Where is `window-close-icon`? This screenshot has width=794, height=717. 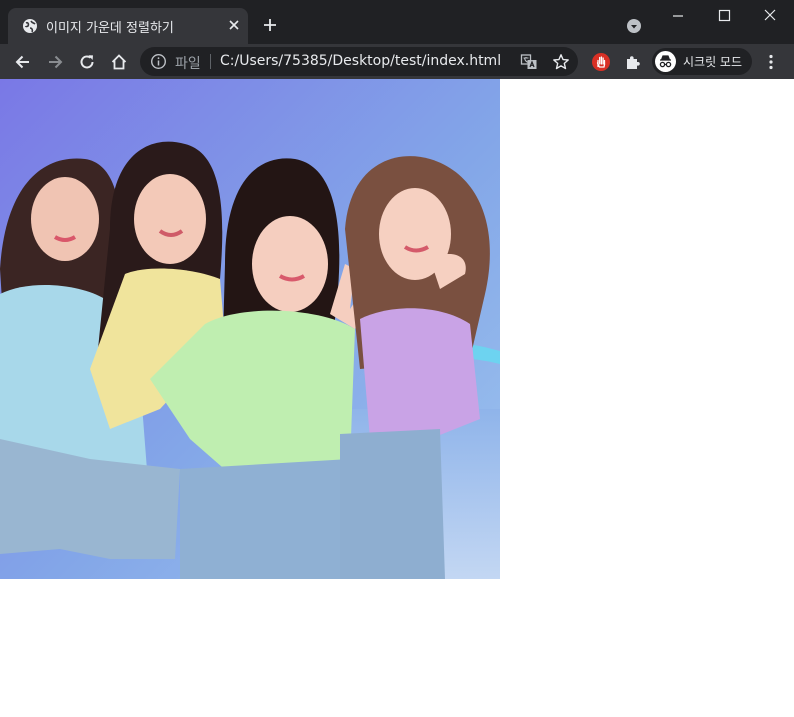
window-close-icon is located at coordinates (770, 16).